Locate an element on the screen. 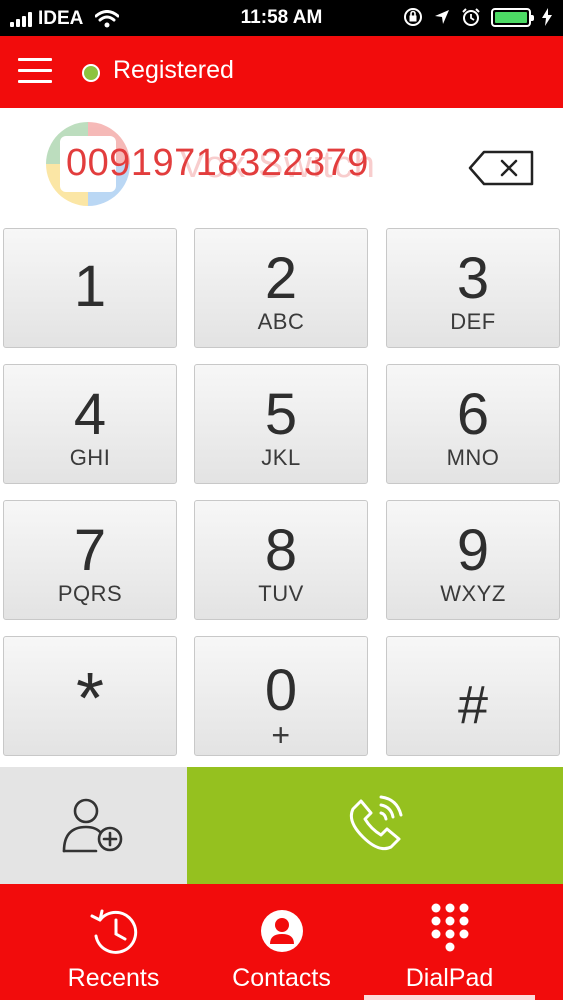 The image size is (563, 1000). number-display: Vox Switch 00919718322379 is located at coordinates (281, 167).